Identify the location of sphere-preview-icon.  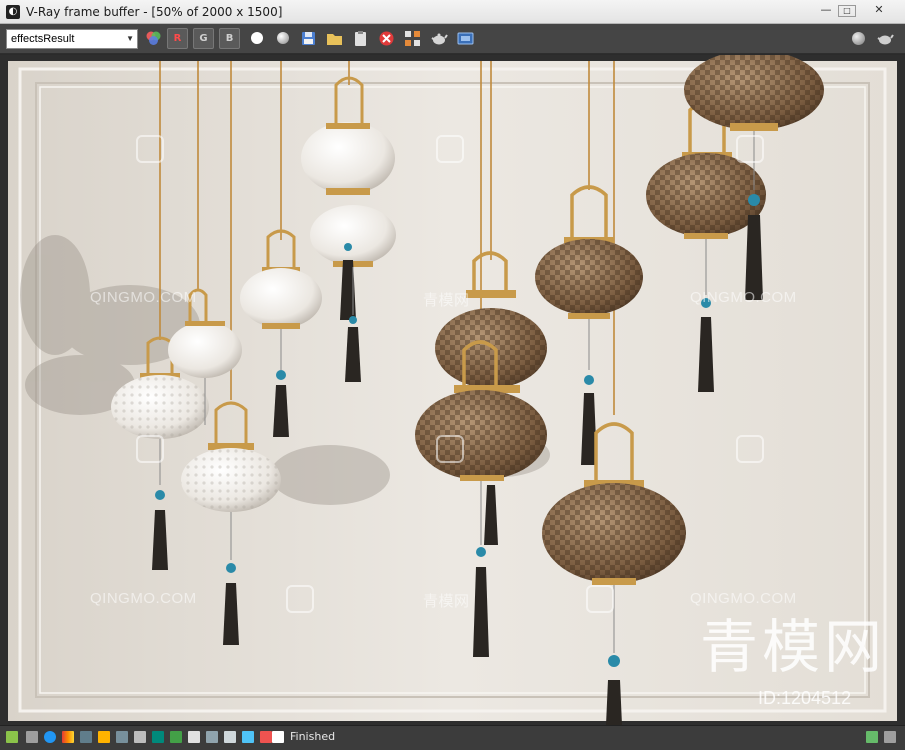
(858, 38).